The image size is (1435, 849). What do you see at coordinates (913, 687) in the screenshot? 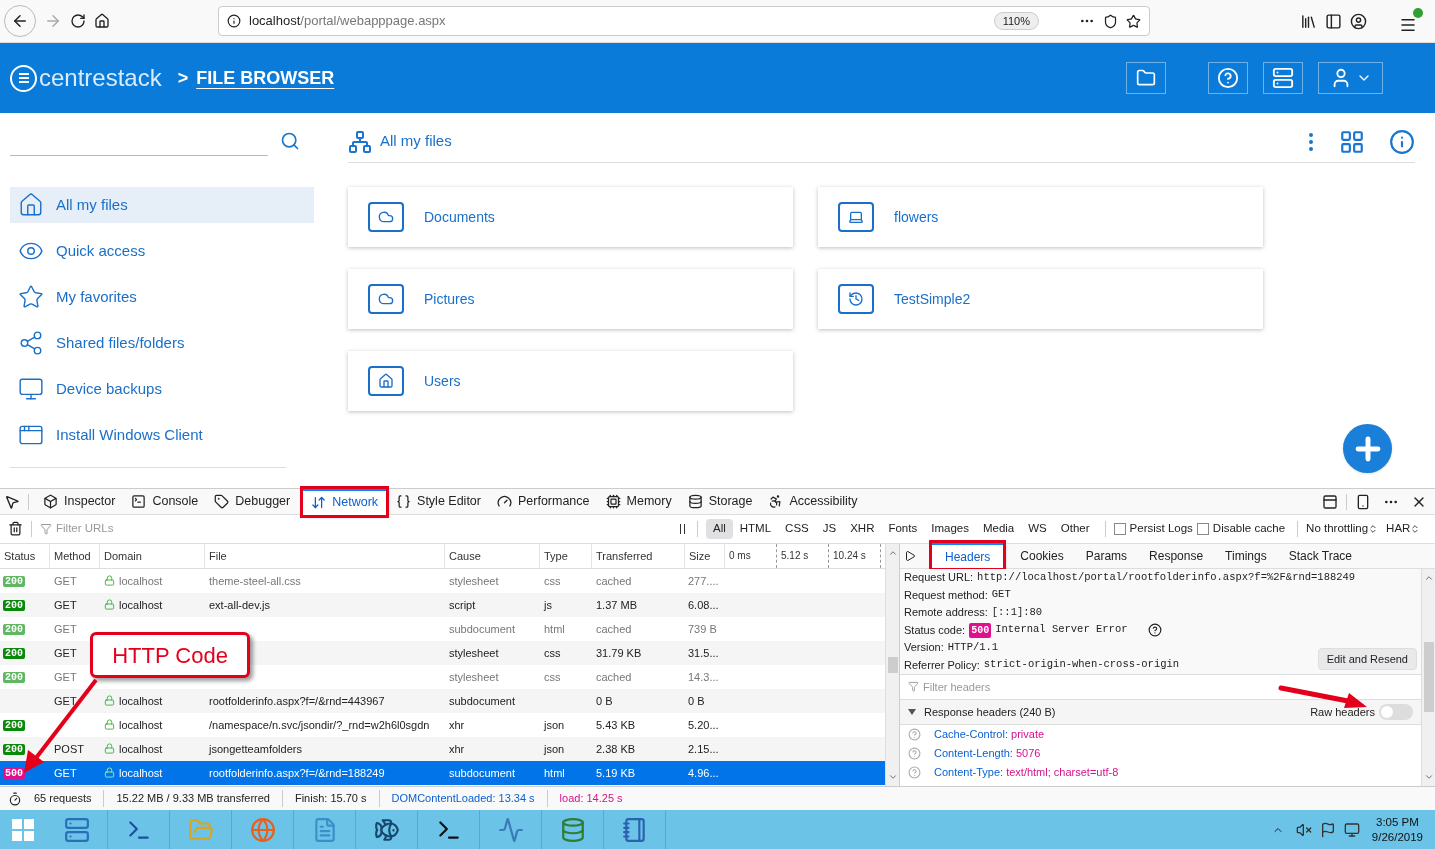
I see `filter-icon` at bounding box center [913, 687].